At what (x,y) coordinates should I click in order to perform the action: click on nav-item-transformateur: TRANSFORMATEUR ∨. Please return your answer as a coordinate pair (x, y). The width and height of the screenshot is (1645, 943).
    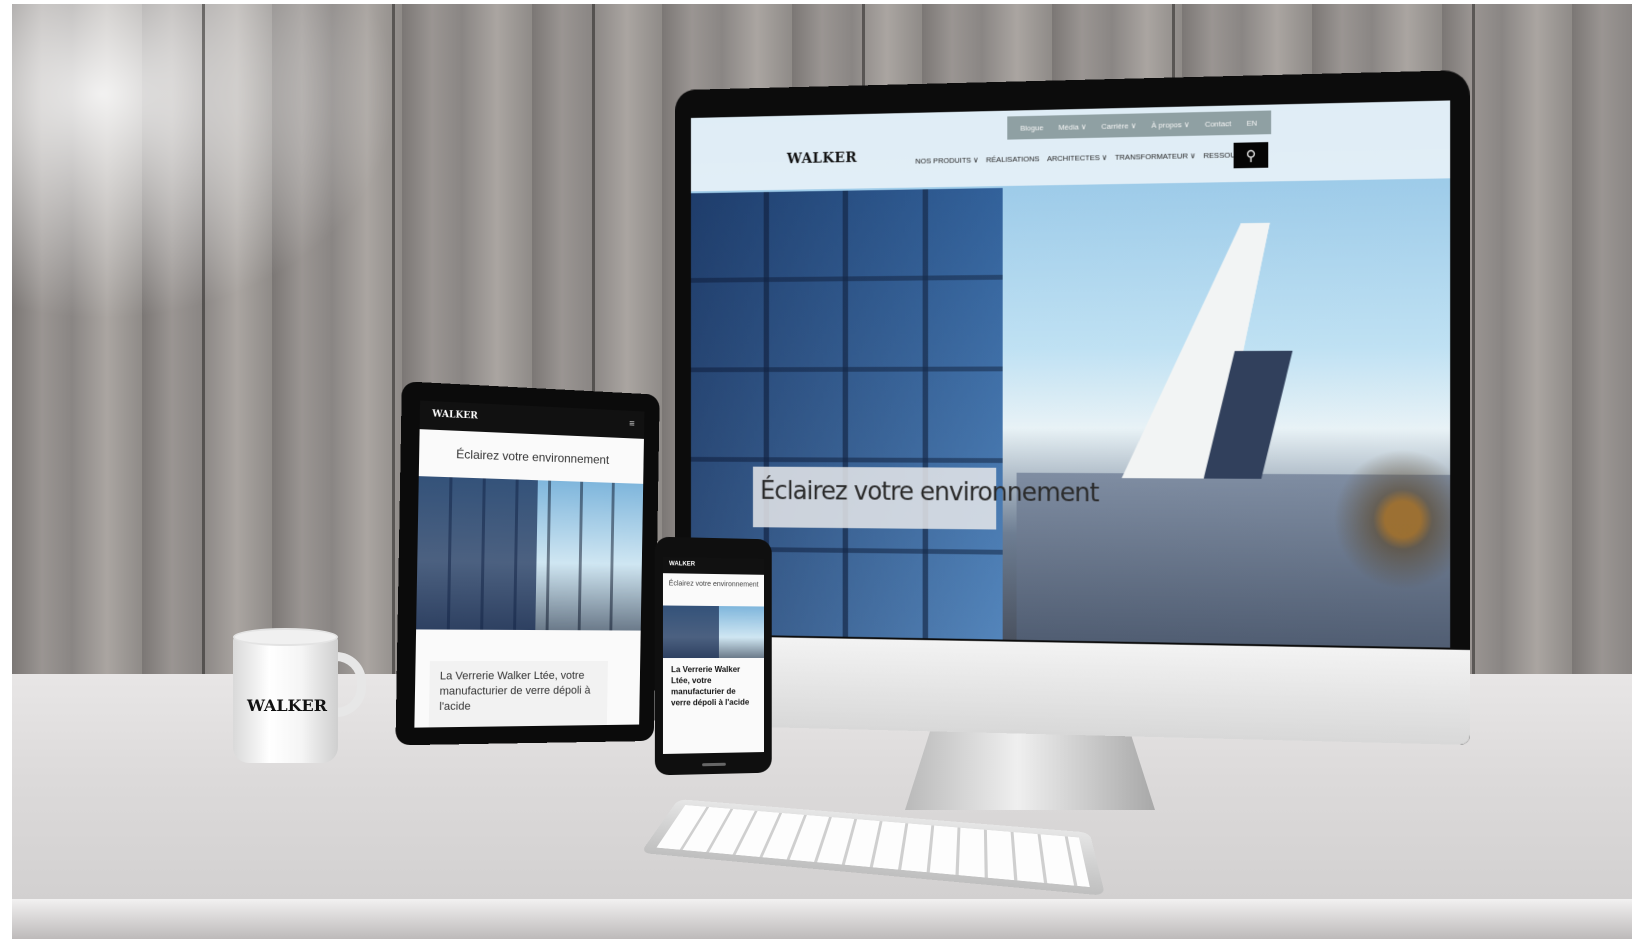
    Looking at the image, I should click on (1155, 156).